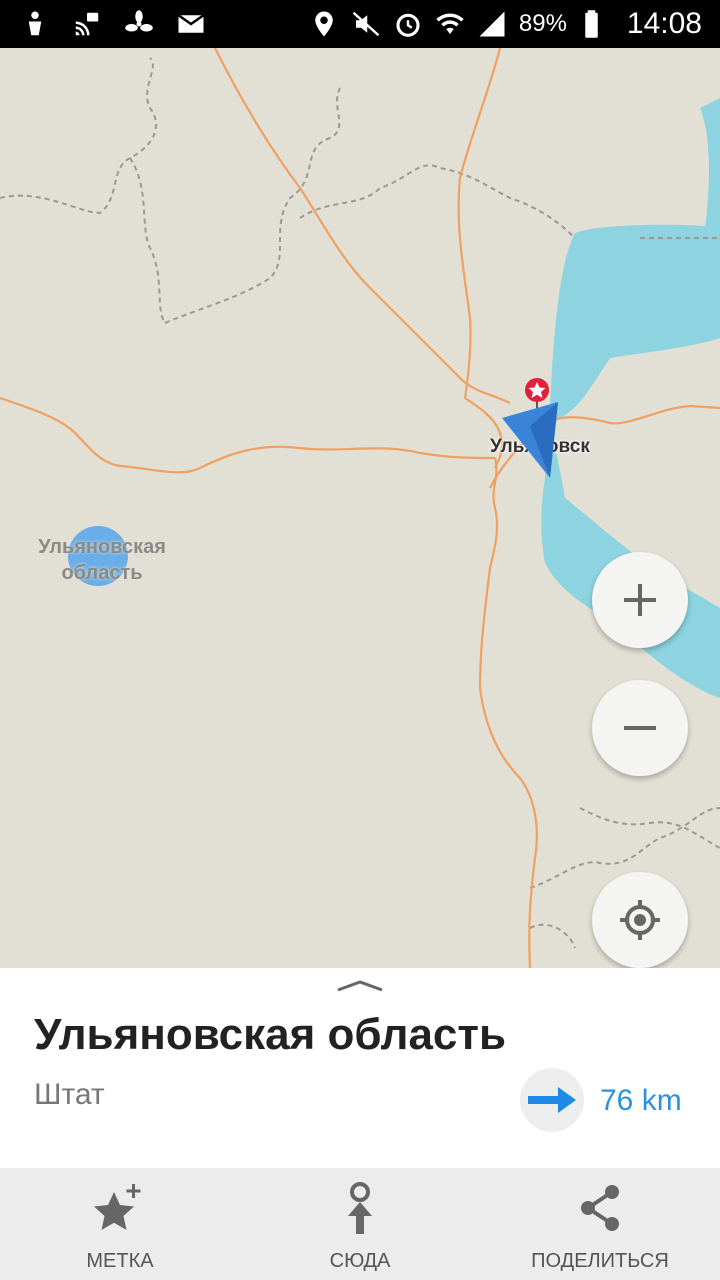 This screenshot has height=1280, width=720. Describe the element at coordinates (360, 1208) in the screenshot. I see `route-here-icon` at that location.